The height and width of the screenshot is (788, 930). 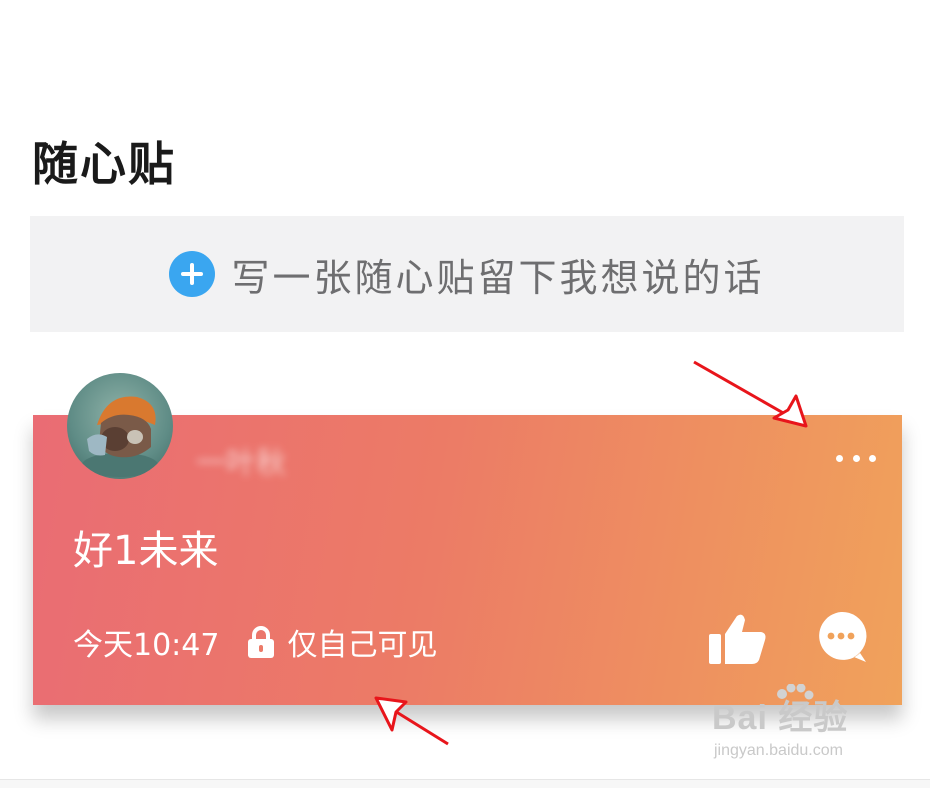 I want to click on watermark-url: jingyan.baidu.com, so click(x=778, y=750).